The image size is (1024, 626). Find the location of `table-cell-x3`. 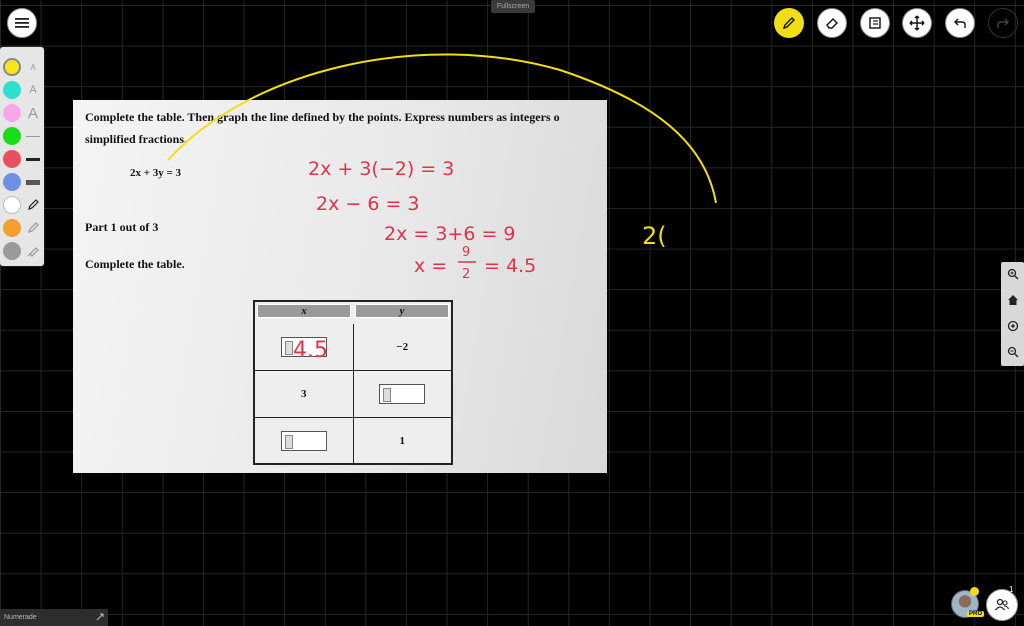

table-cell-x3 is located at coordinates (304, 440).